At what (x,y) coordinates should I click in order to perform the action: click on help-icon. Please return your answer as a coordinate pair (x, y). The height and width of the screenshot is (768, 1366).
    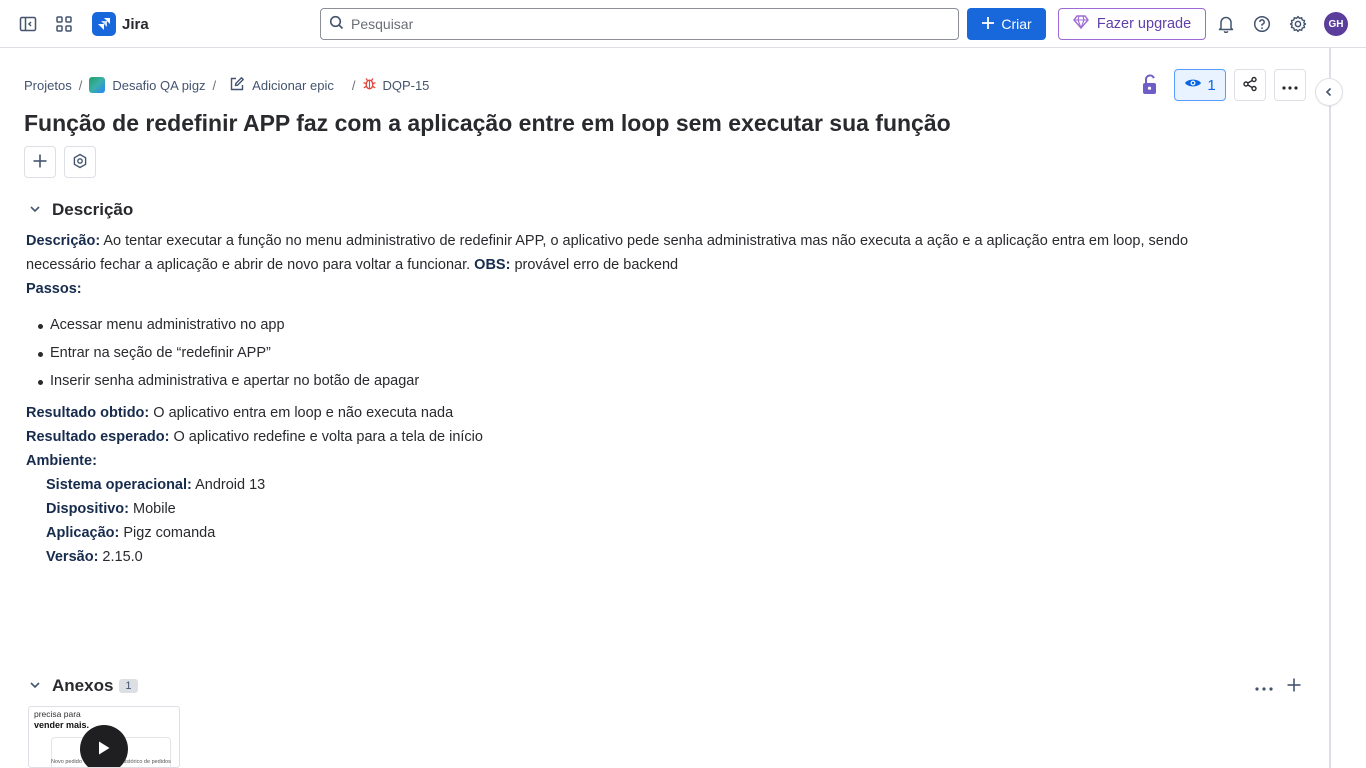
    Looking at the image, I should click on (1262, 24).